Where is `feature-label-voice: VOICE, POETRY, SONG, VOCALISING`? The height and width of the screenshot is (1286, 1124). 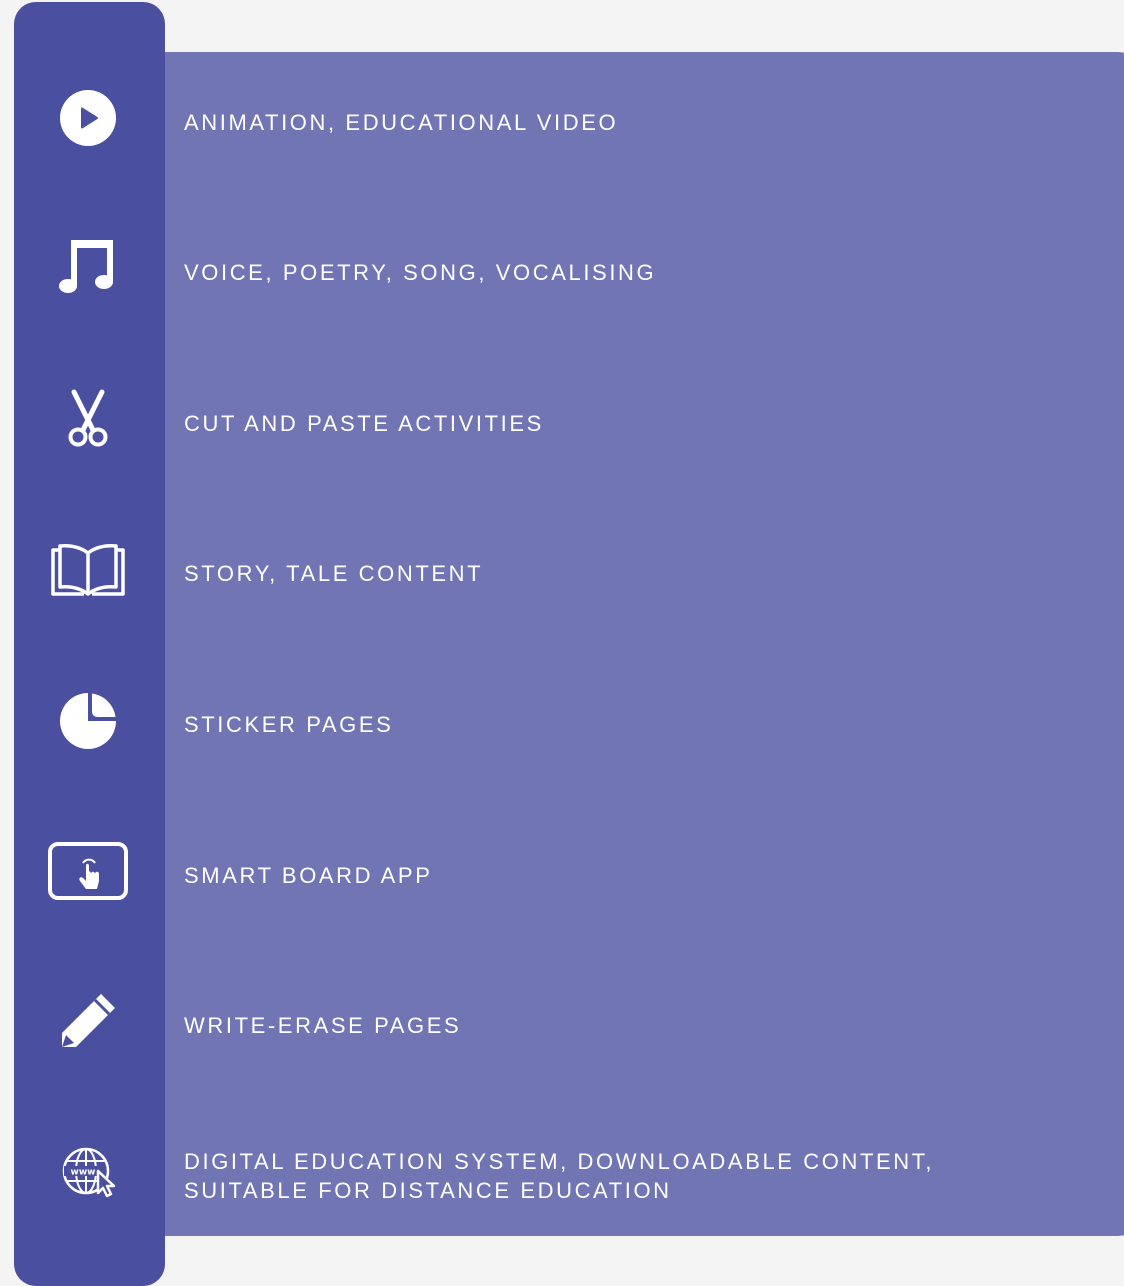 feature-label-voice: VOICE, POETRY, SONG, VOCALISING is located at coordinates (420, 272).